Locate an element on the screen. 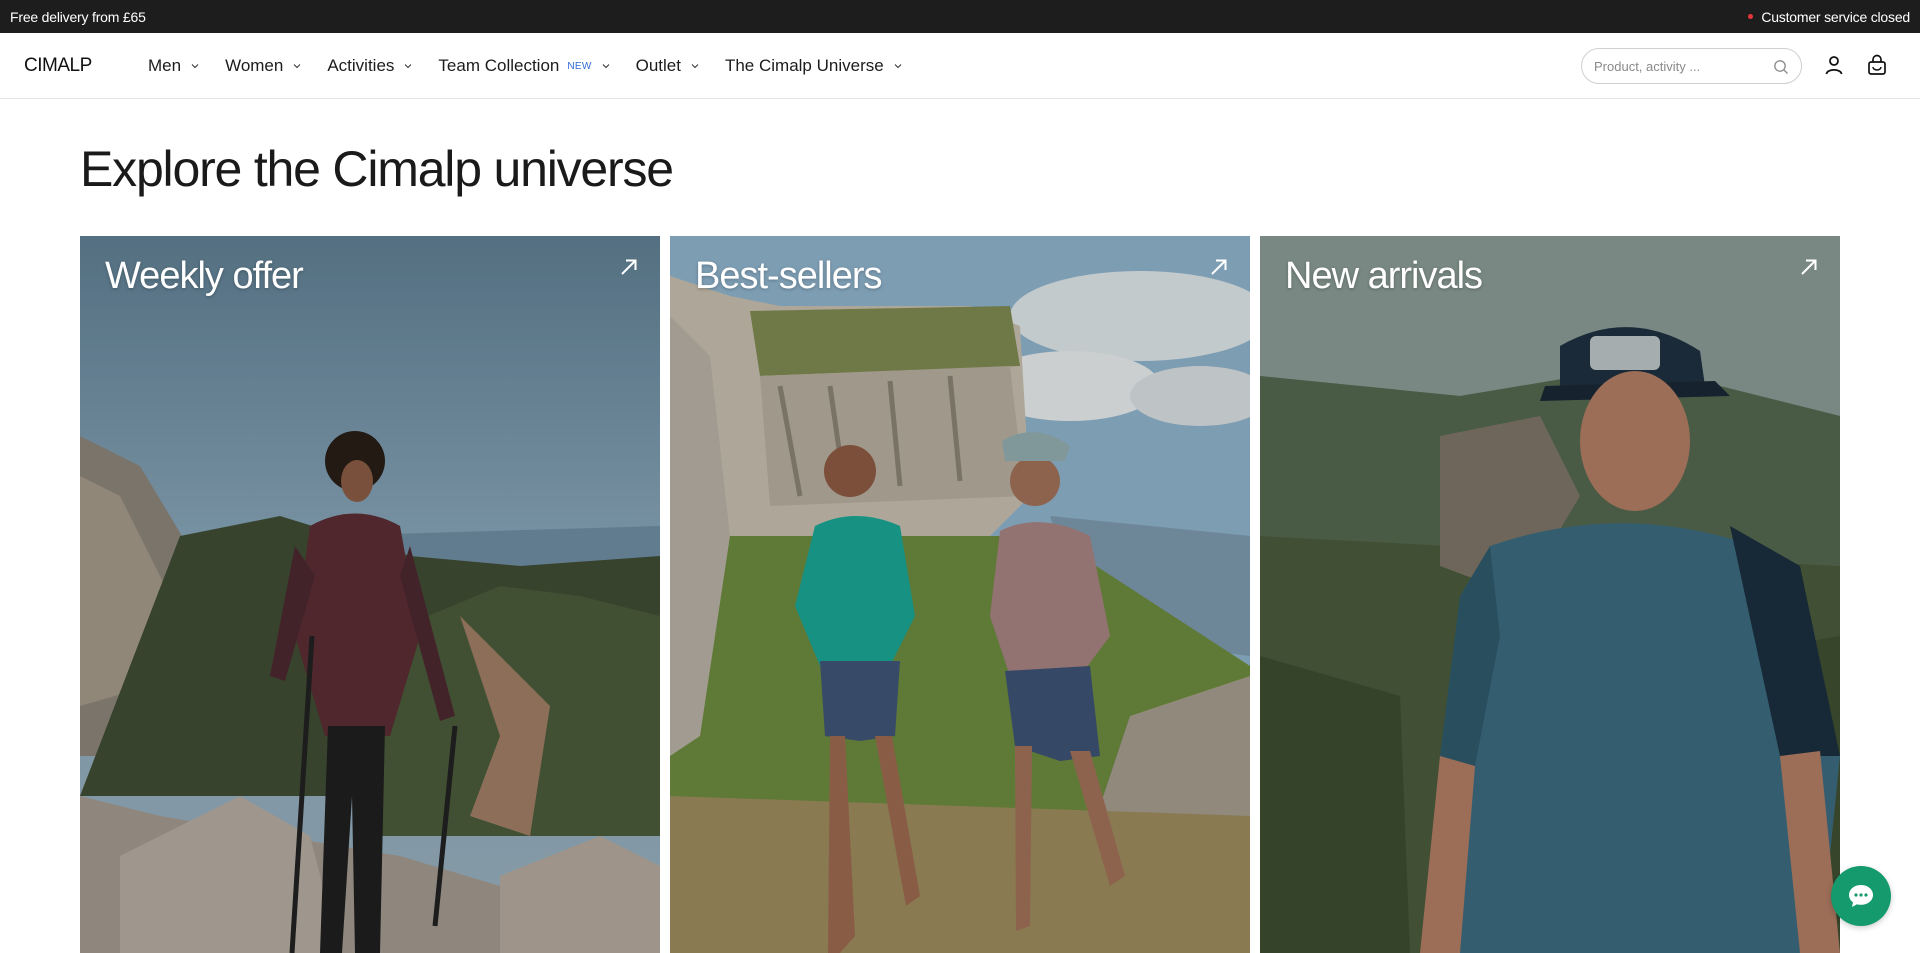  search-box is located at coordinates (1691, 66).